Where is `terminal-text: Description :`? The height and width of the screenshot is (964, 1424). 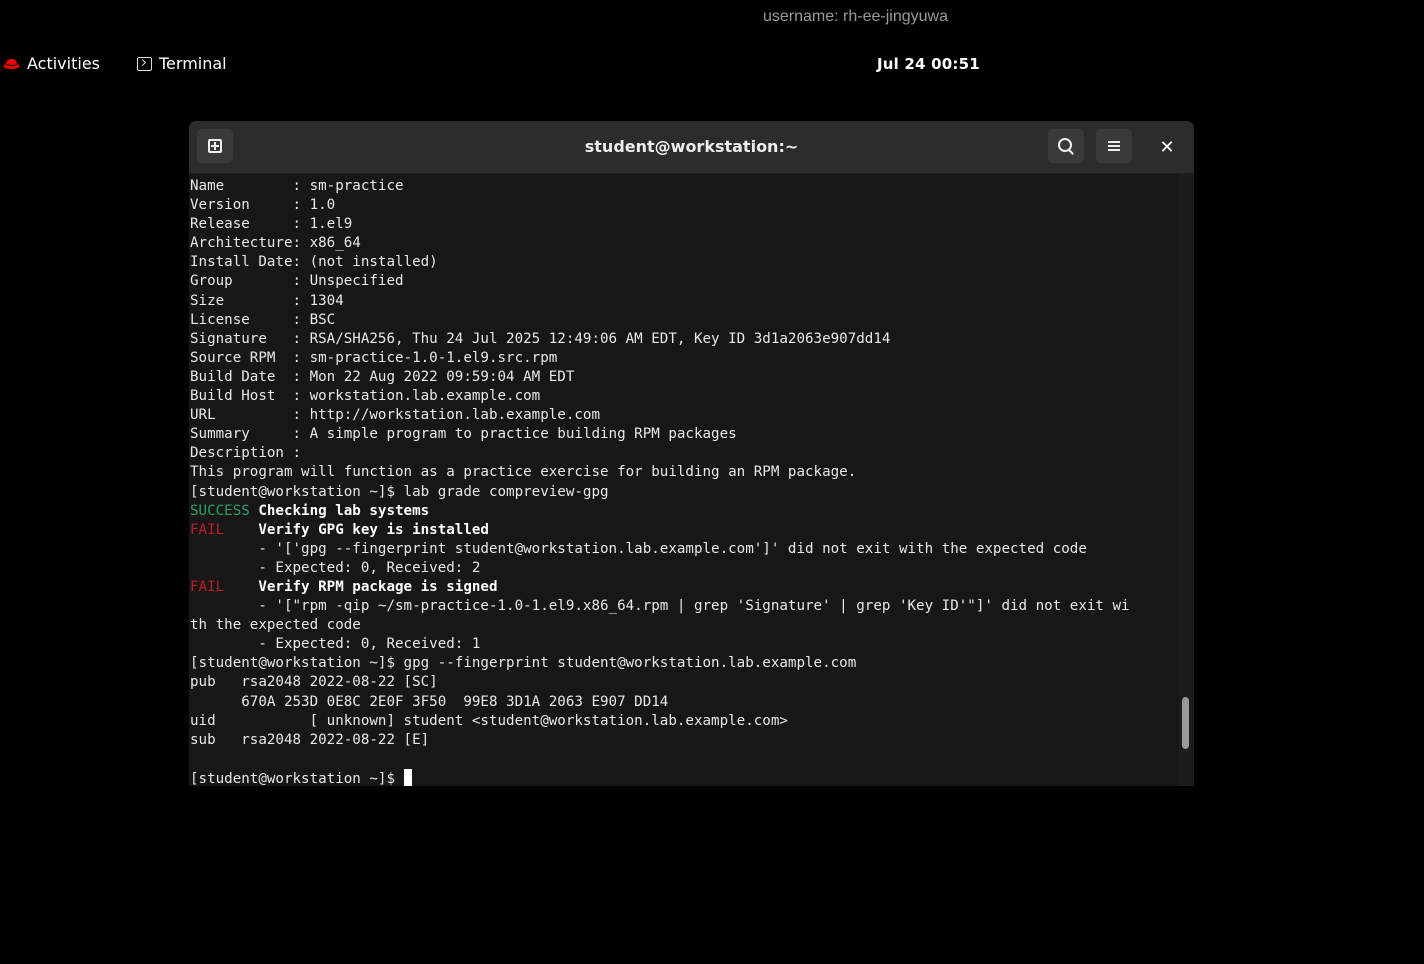 terminal-text: Description : is located at coordinates (246, 453).